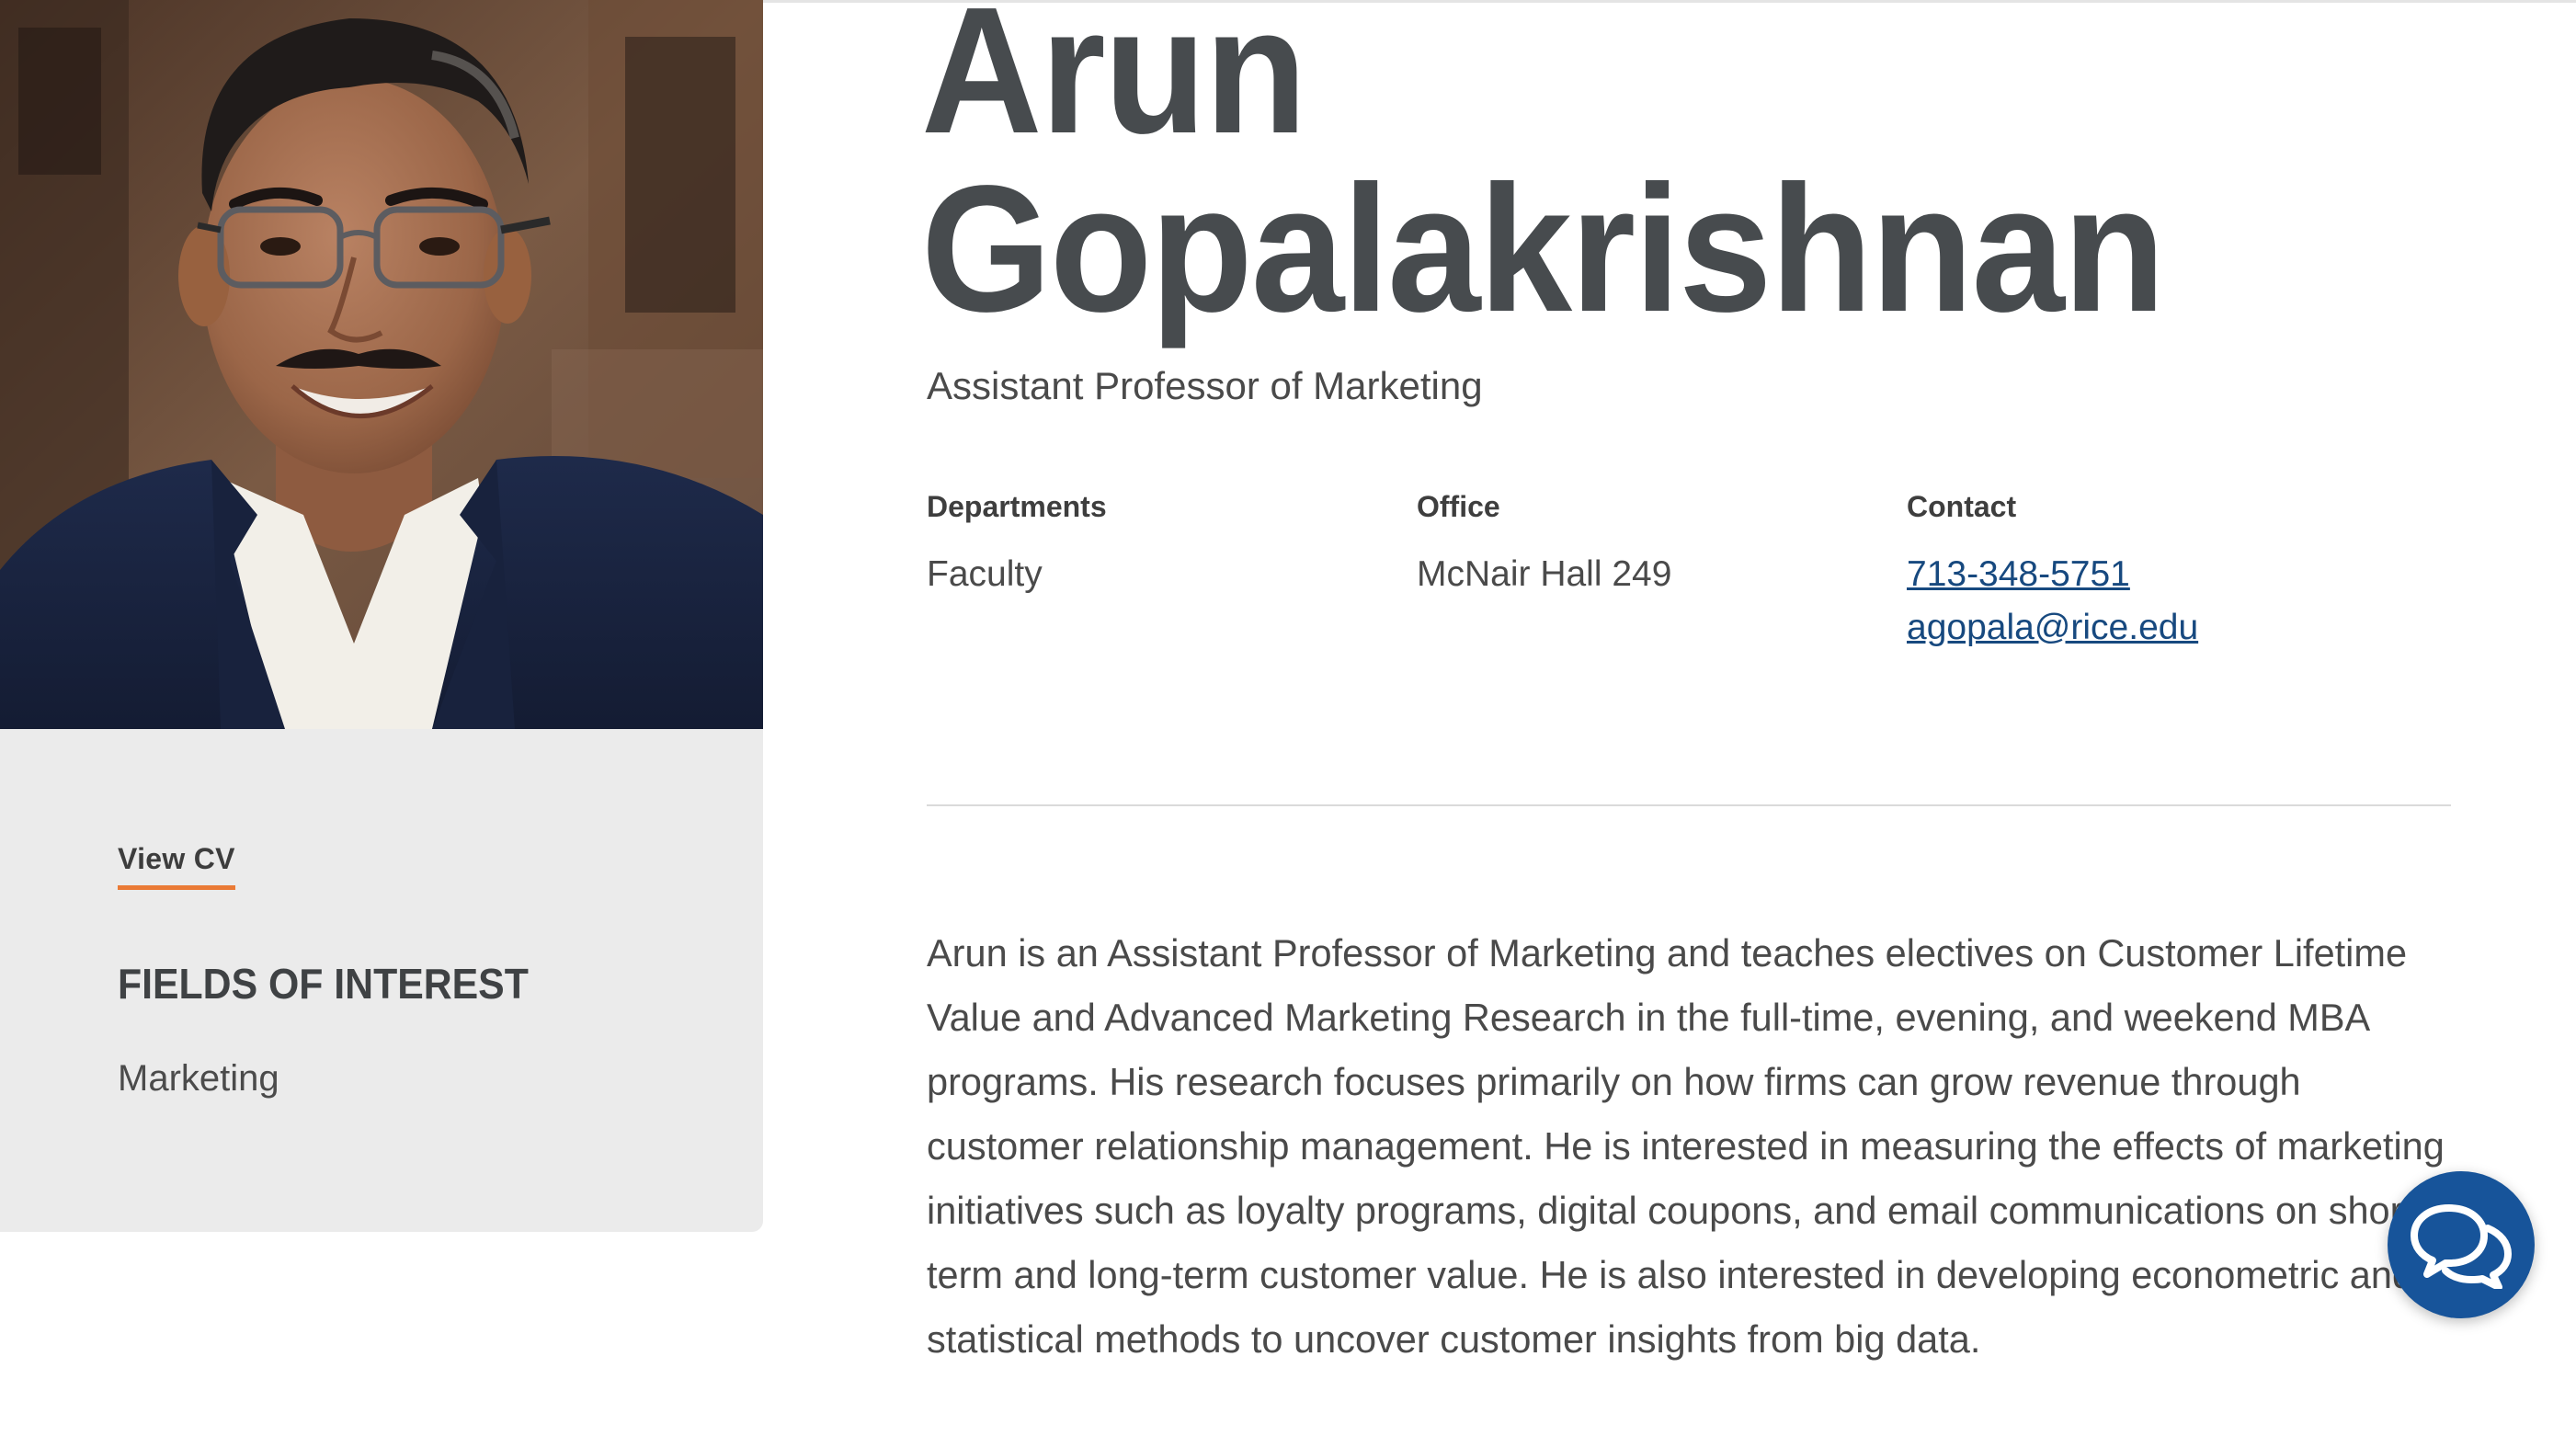  I want to click on chat-button, so click(2461, 1244).